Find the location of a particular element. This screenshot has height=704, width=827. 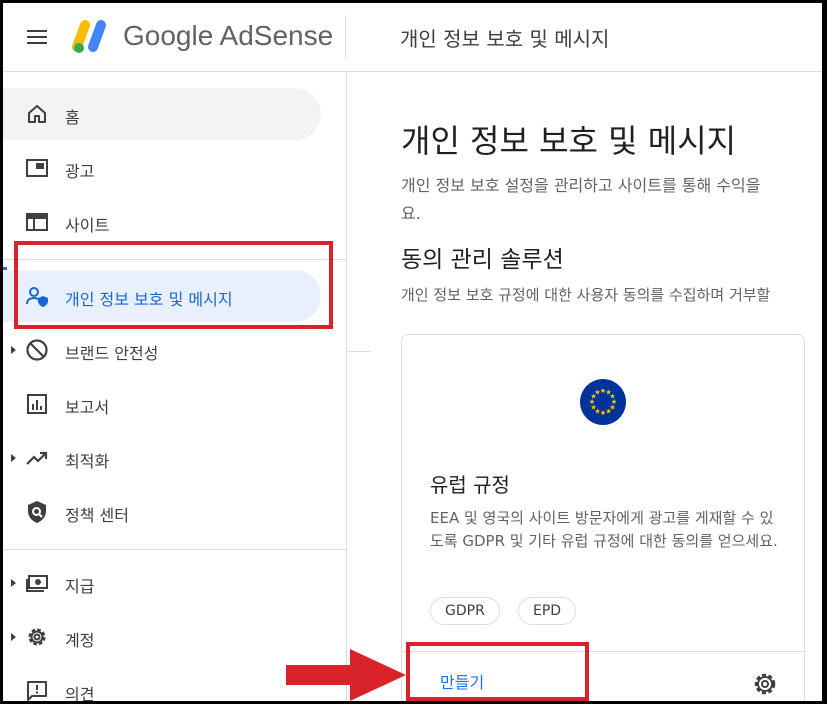

sidebar-item-feedback: 의견 is located at coordinates (162, 683).